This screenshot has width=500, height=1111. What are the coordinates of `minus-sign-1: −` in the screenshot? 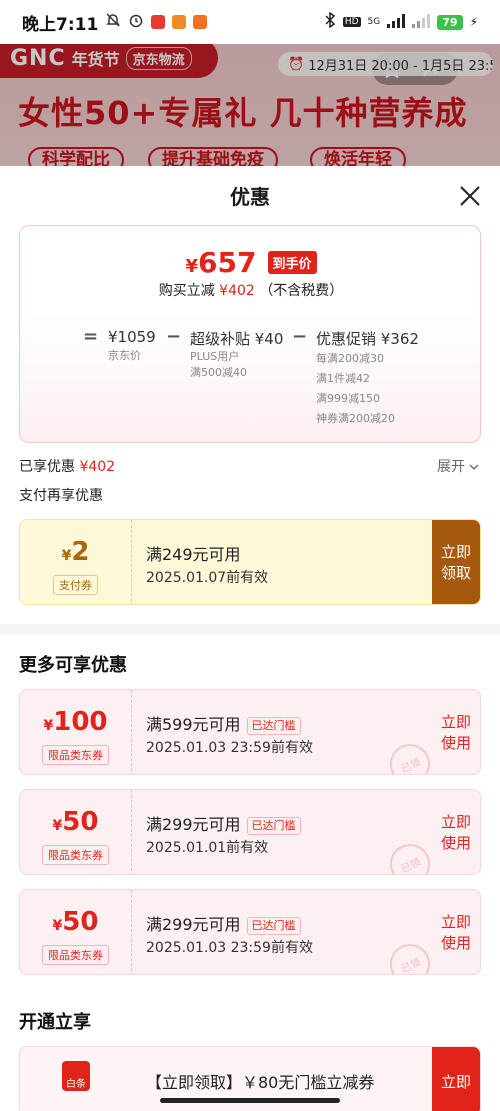 It's located at (174, 336).